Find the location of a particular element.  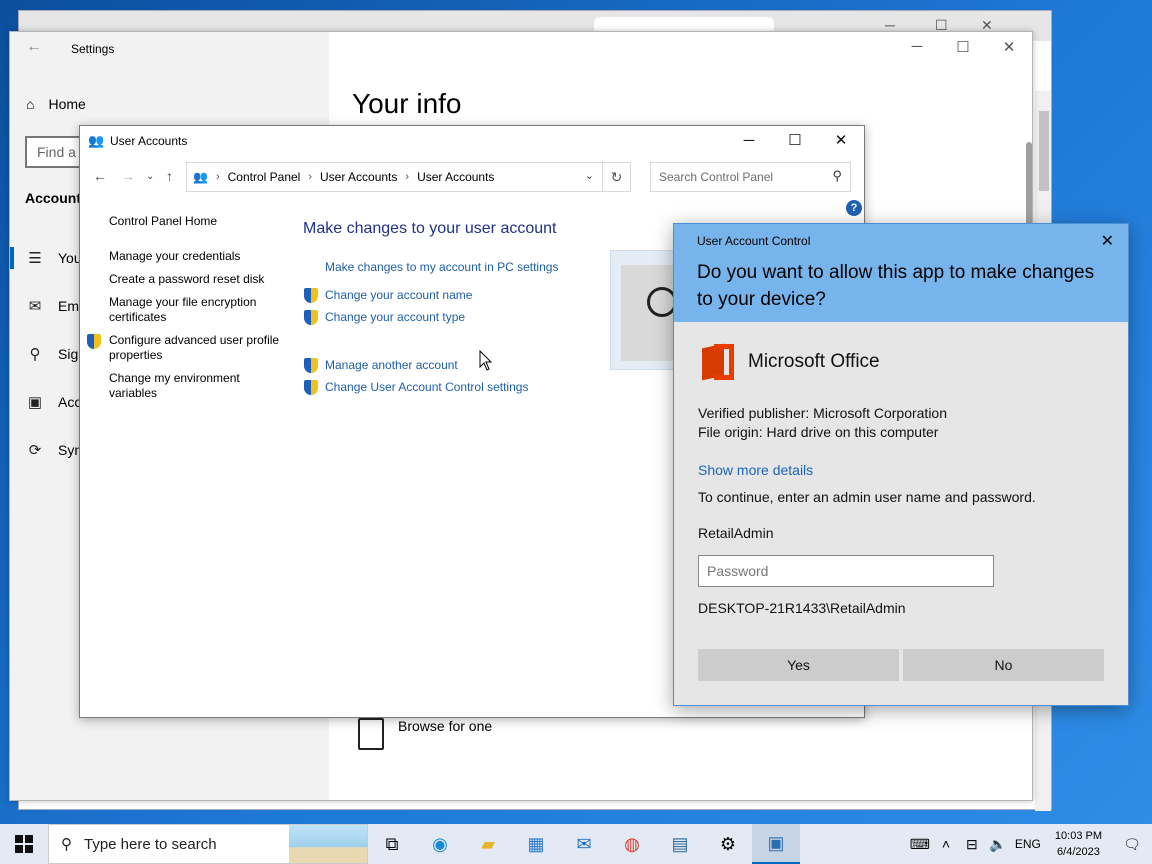

ua-main-heading: Make changes to your user account is located at coordinates (430, 228).